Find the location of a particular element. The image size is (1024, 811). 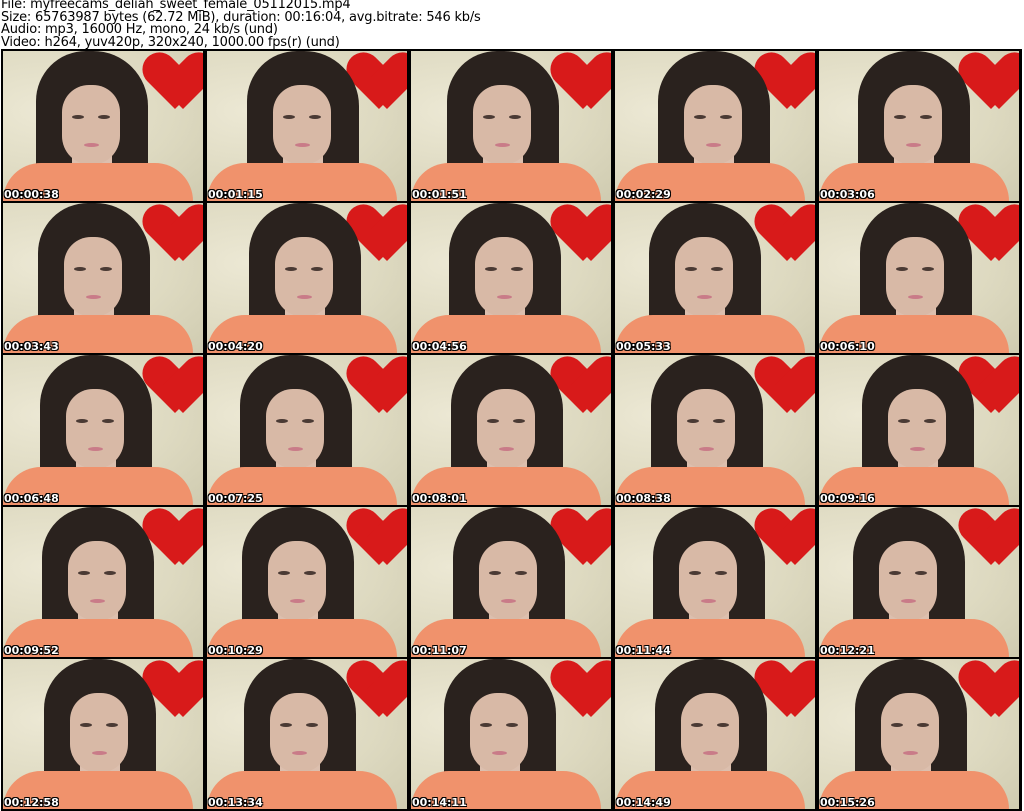

thumbnail: 00:01:15 is located at coordinates (307, 126).